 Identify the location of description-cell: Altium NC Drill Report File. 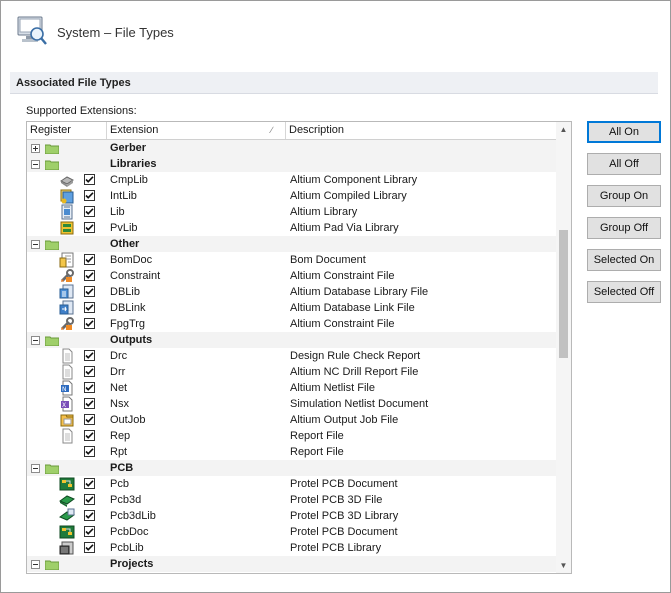
(354, 372).